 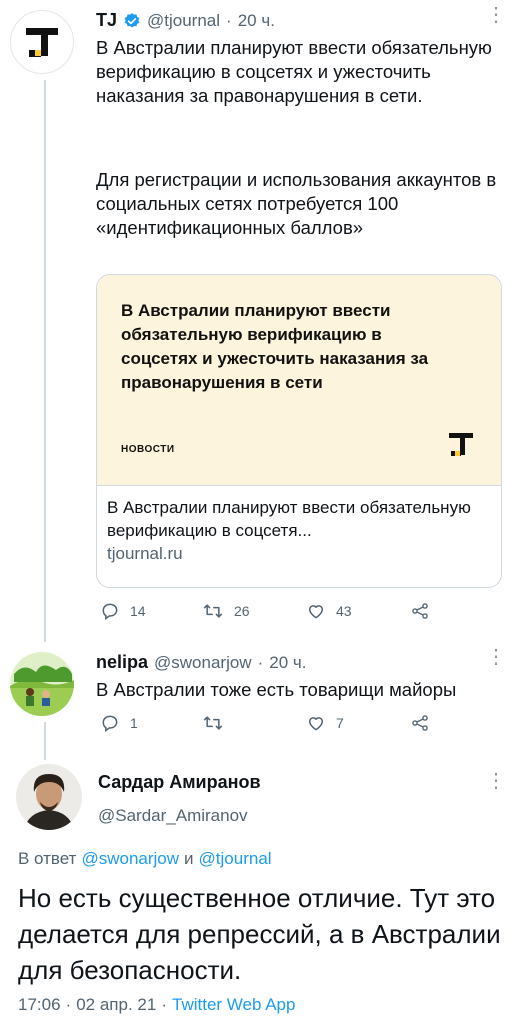 What do you see at coordinates (122, 662) in the screenshot?
I see `author-name: nelipa` at bounding box center [122, 662].